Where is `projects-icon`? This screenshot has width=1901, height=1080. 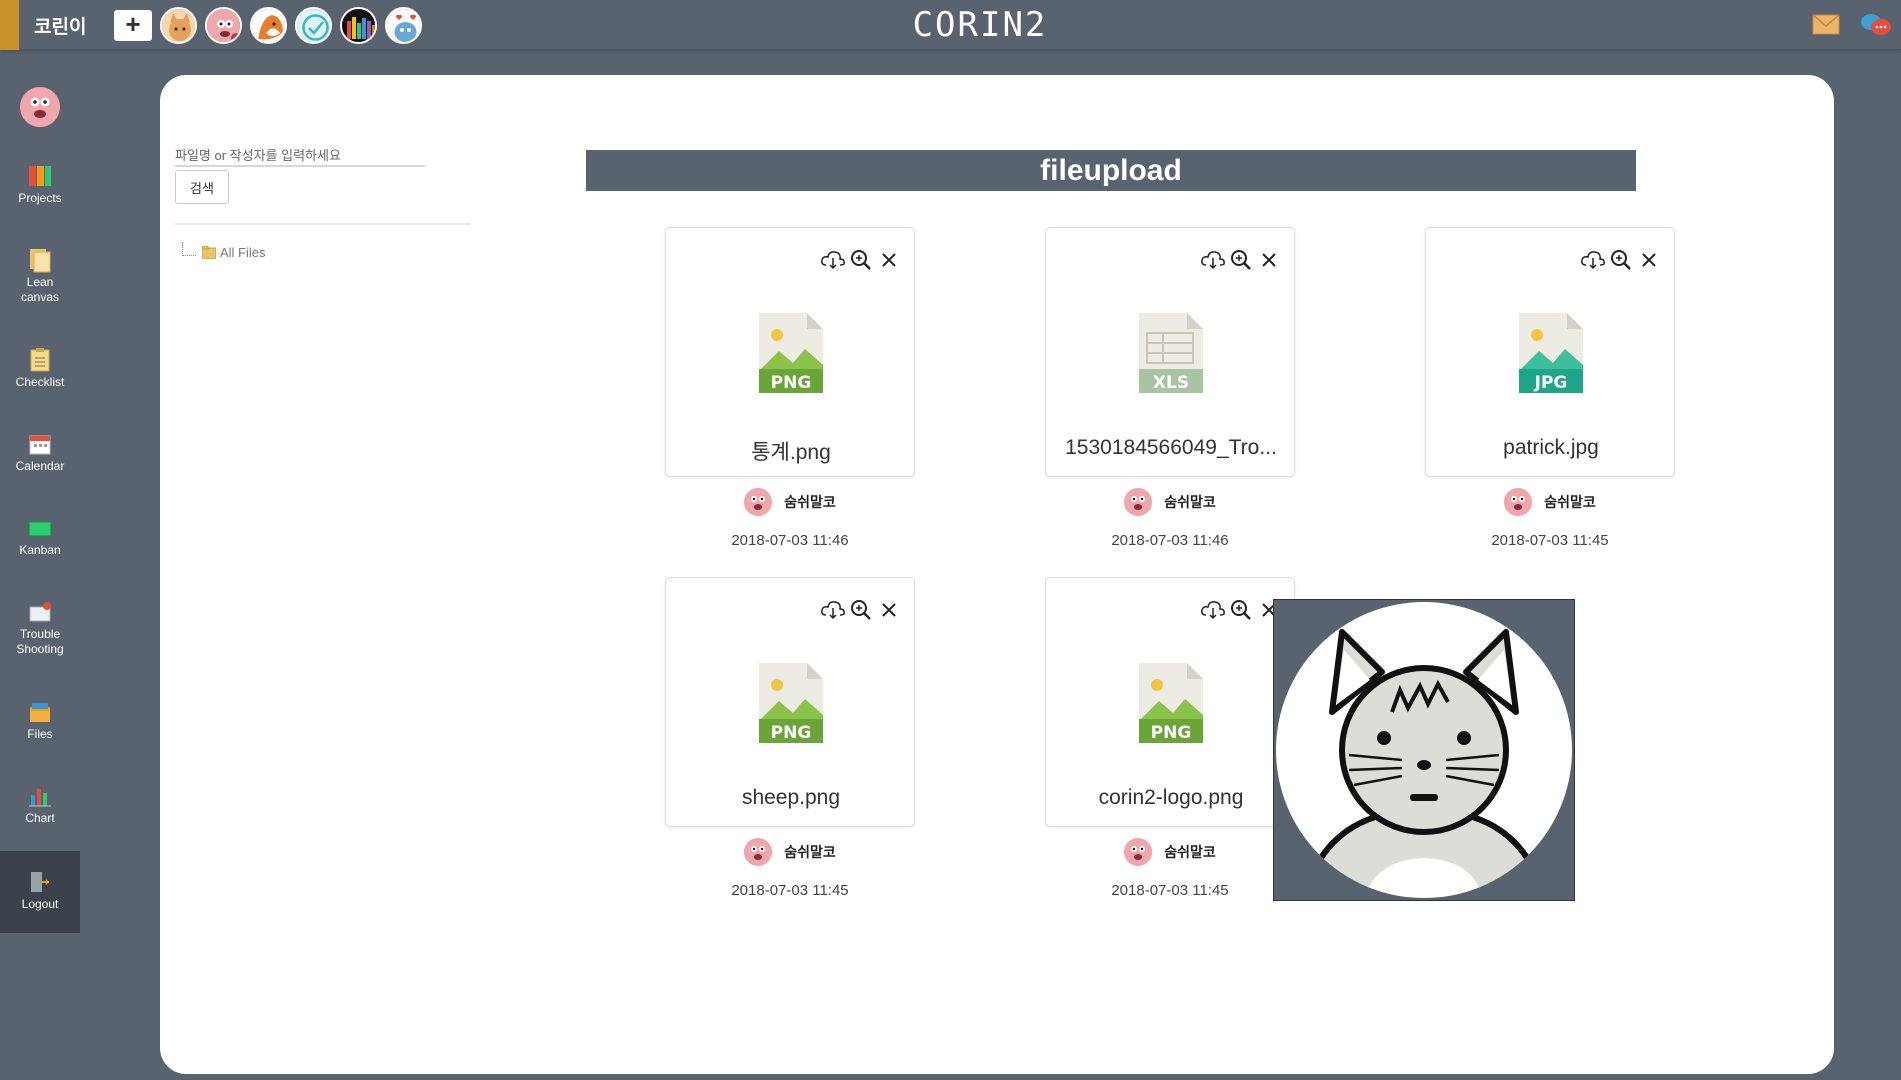 projects-icon is located at coordinates (40, 176).